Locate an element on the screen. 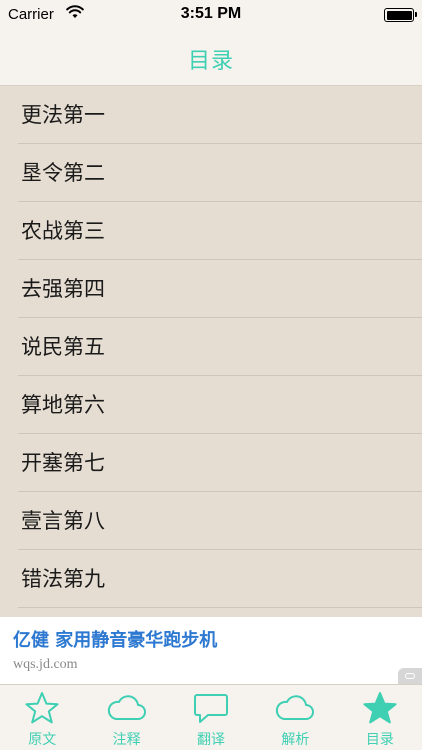 This screenshot has height=750, width=422. tab-analysis: 解析 is located at coordinates (295, 717).